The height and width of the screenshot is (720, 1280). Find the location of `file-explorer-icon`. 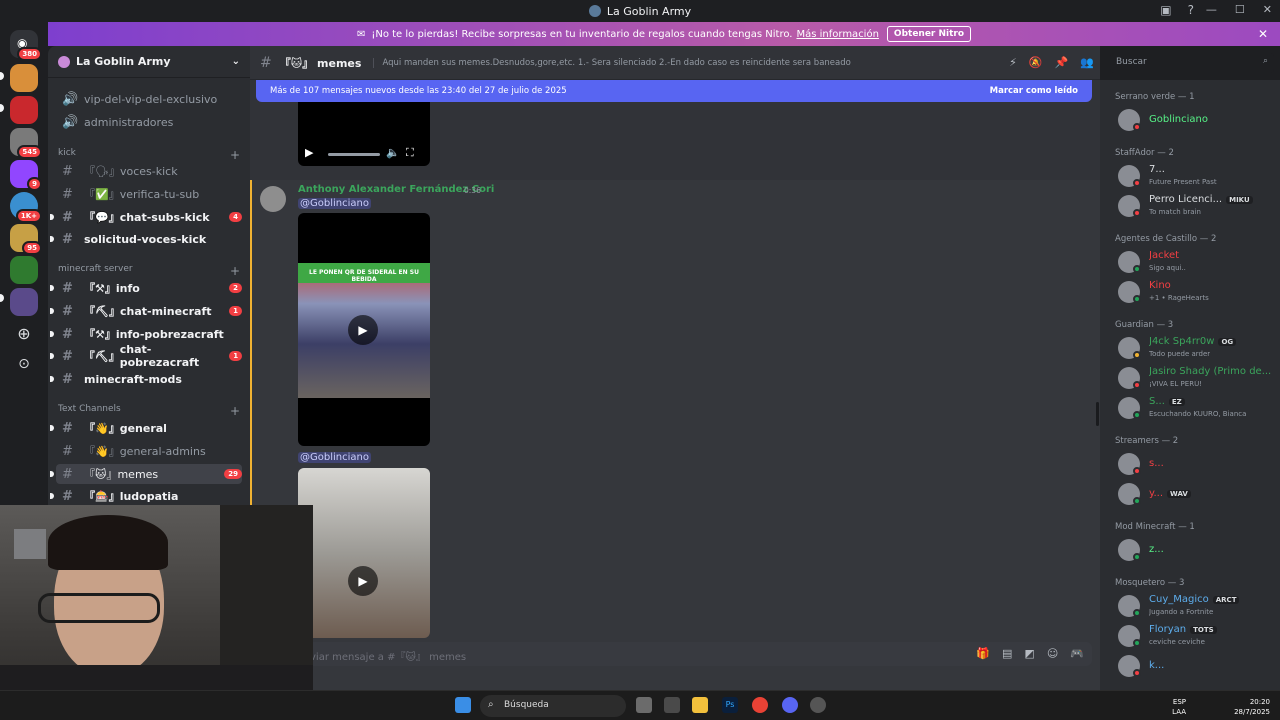

file-explorer-icon is located at coordinates (700, 705).